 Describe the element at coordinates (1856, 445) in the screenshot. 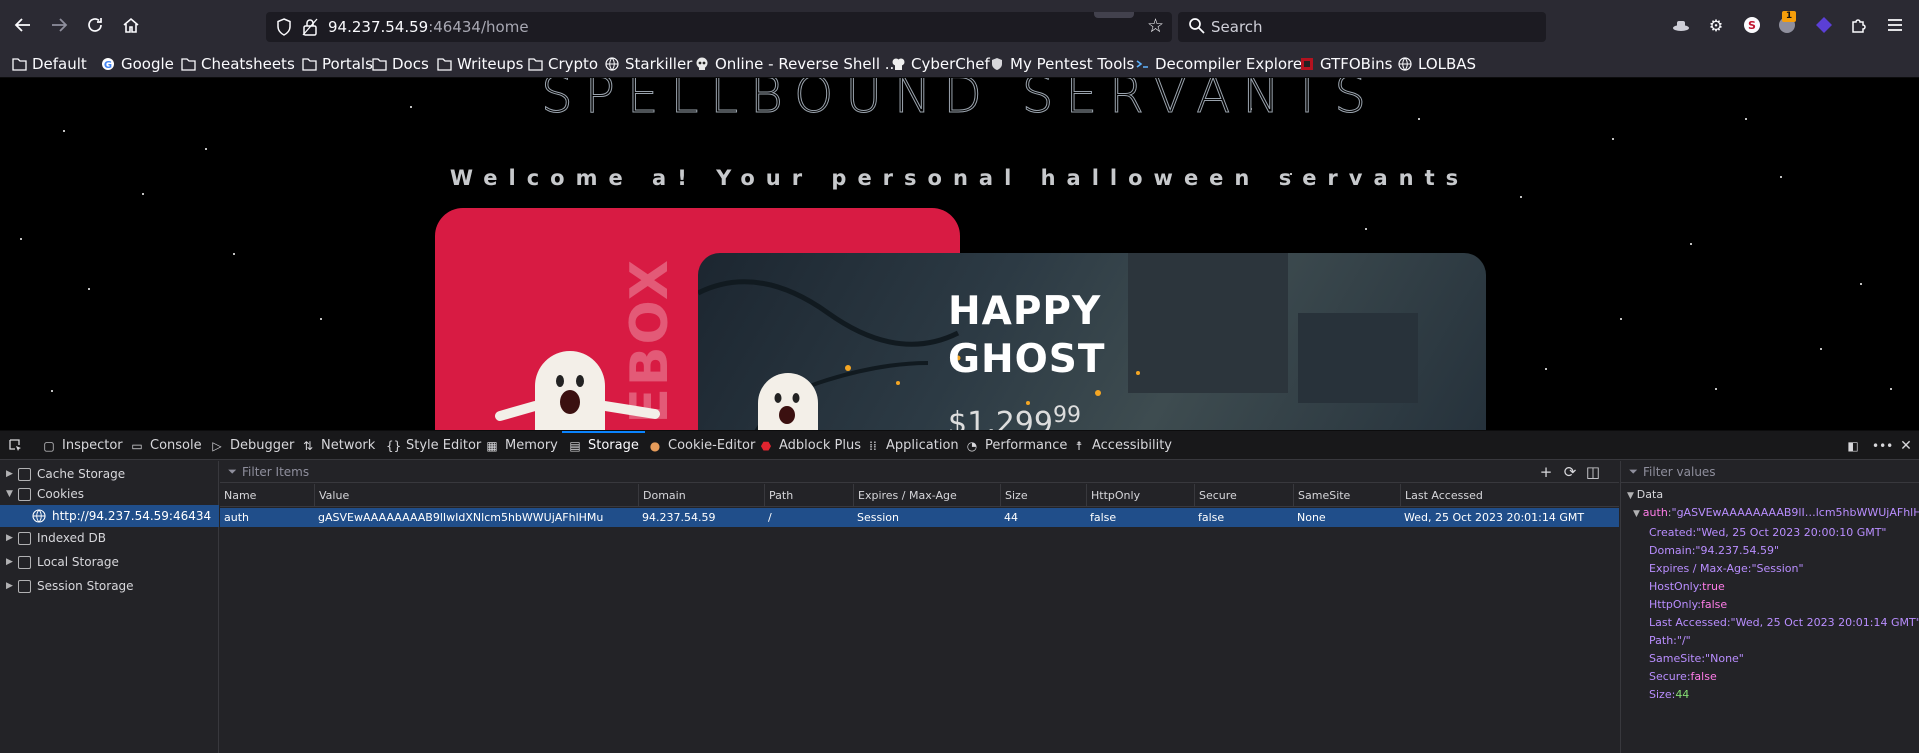

I see `dock-side-button: ◧` at that location.